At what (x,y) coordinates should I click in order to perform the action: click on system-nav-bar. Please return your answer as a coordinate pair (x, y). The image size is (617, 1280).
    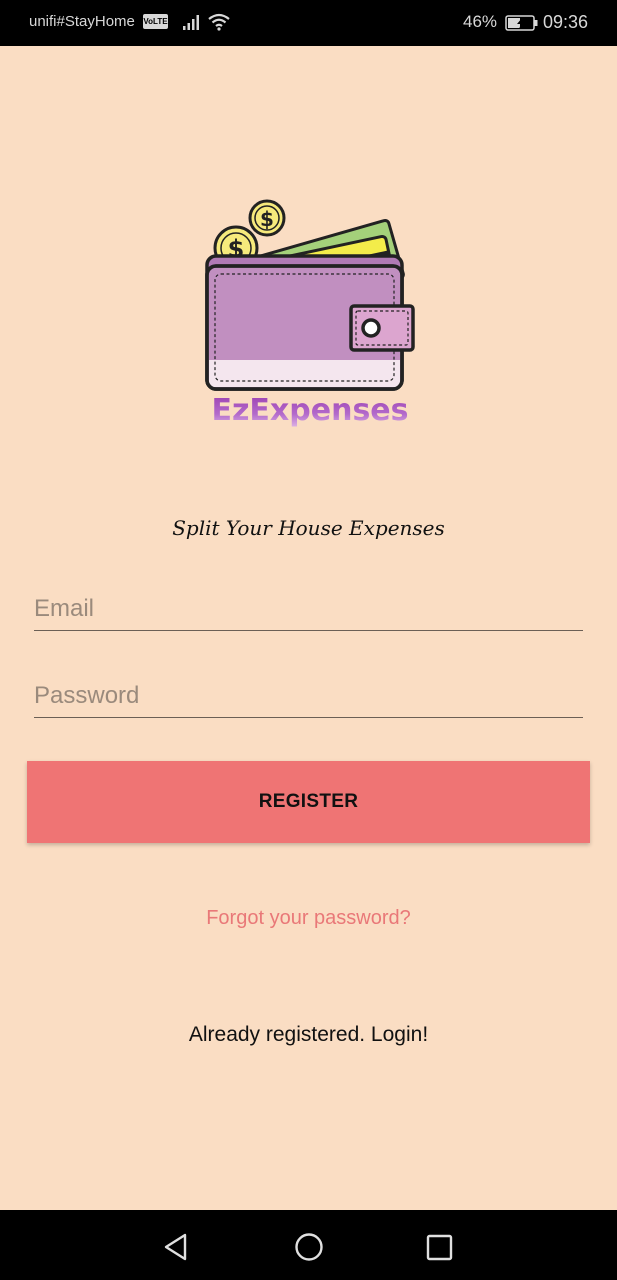
    Looking at the image, I should click on (308, 1245).